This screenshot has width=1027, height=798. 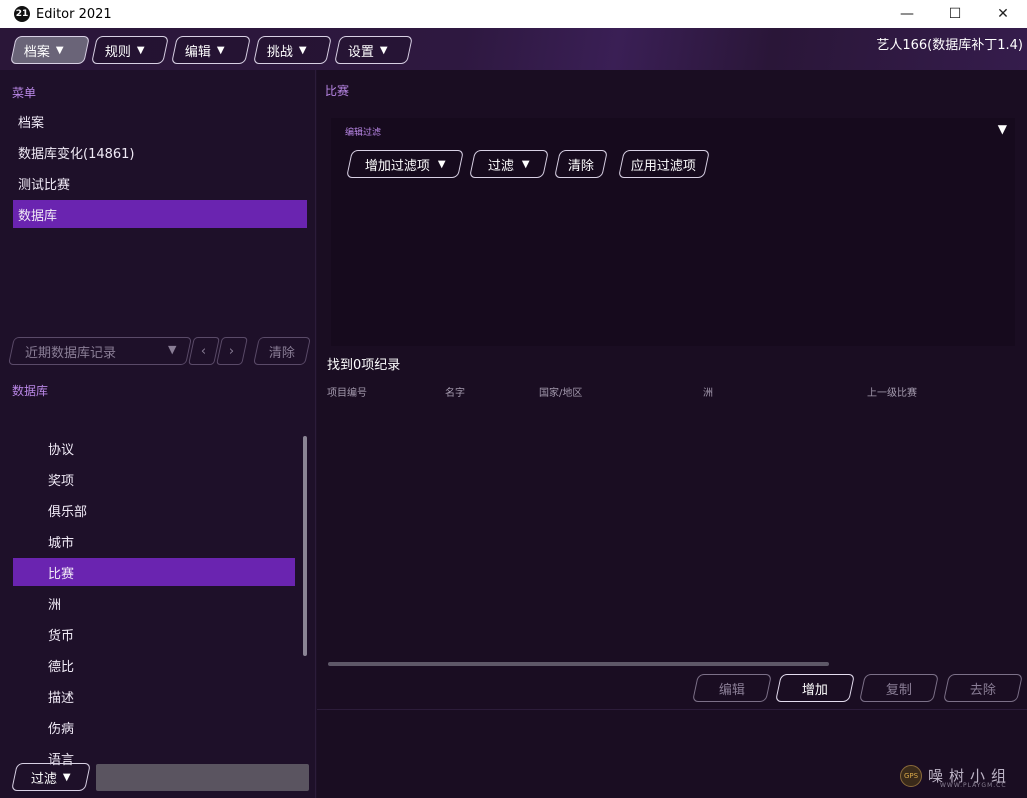 What do you see at coordinates (30, 391) in the screenshot?
I see `database-section-title: 数据库` at bounding box center [30, 391].